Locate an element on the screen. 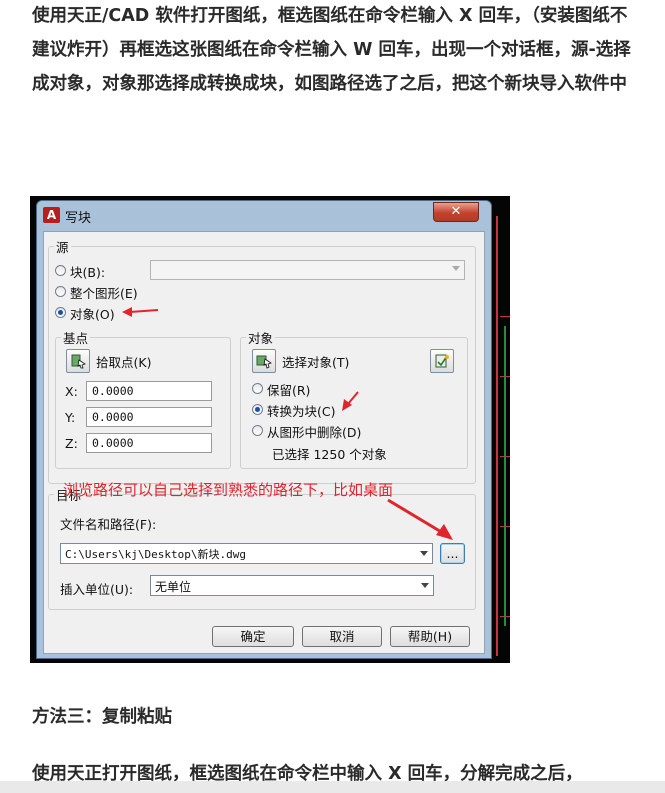 The height and width of the screenshot is (793, 665). method-3-heading: 方法三：复制粘贴 is located at coordinates (102, 717).